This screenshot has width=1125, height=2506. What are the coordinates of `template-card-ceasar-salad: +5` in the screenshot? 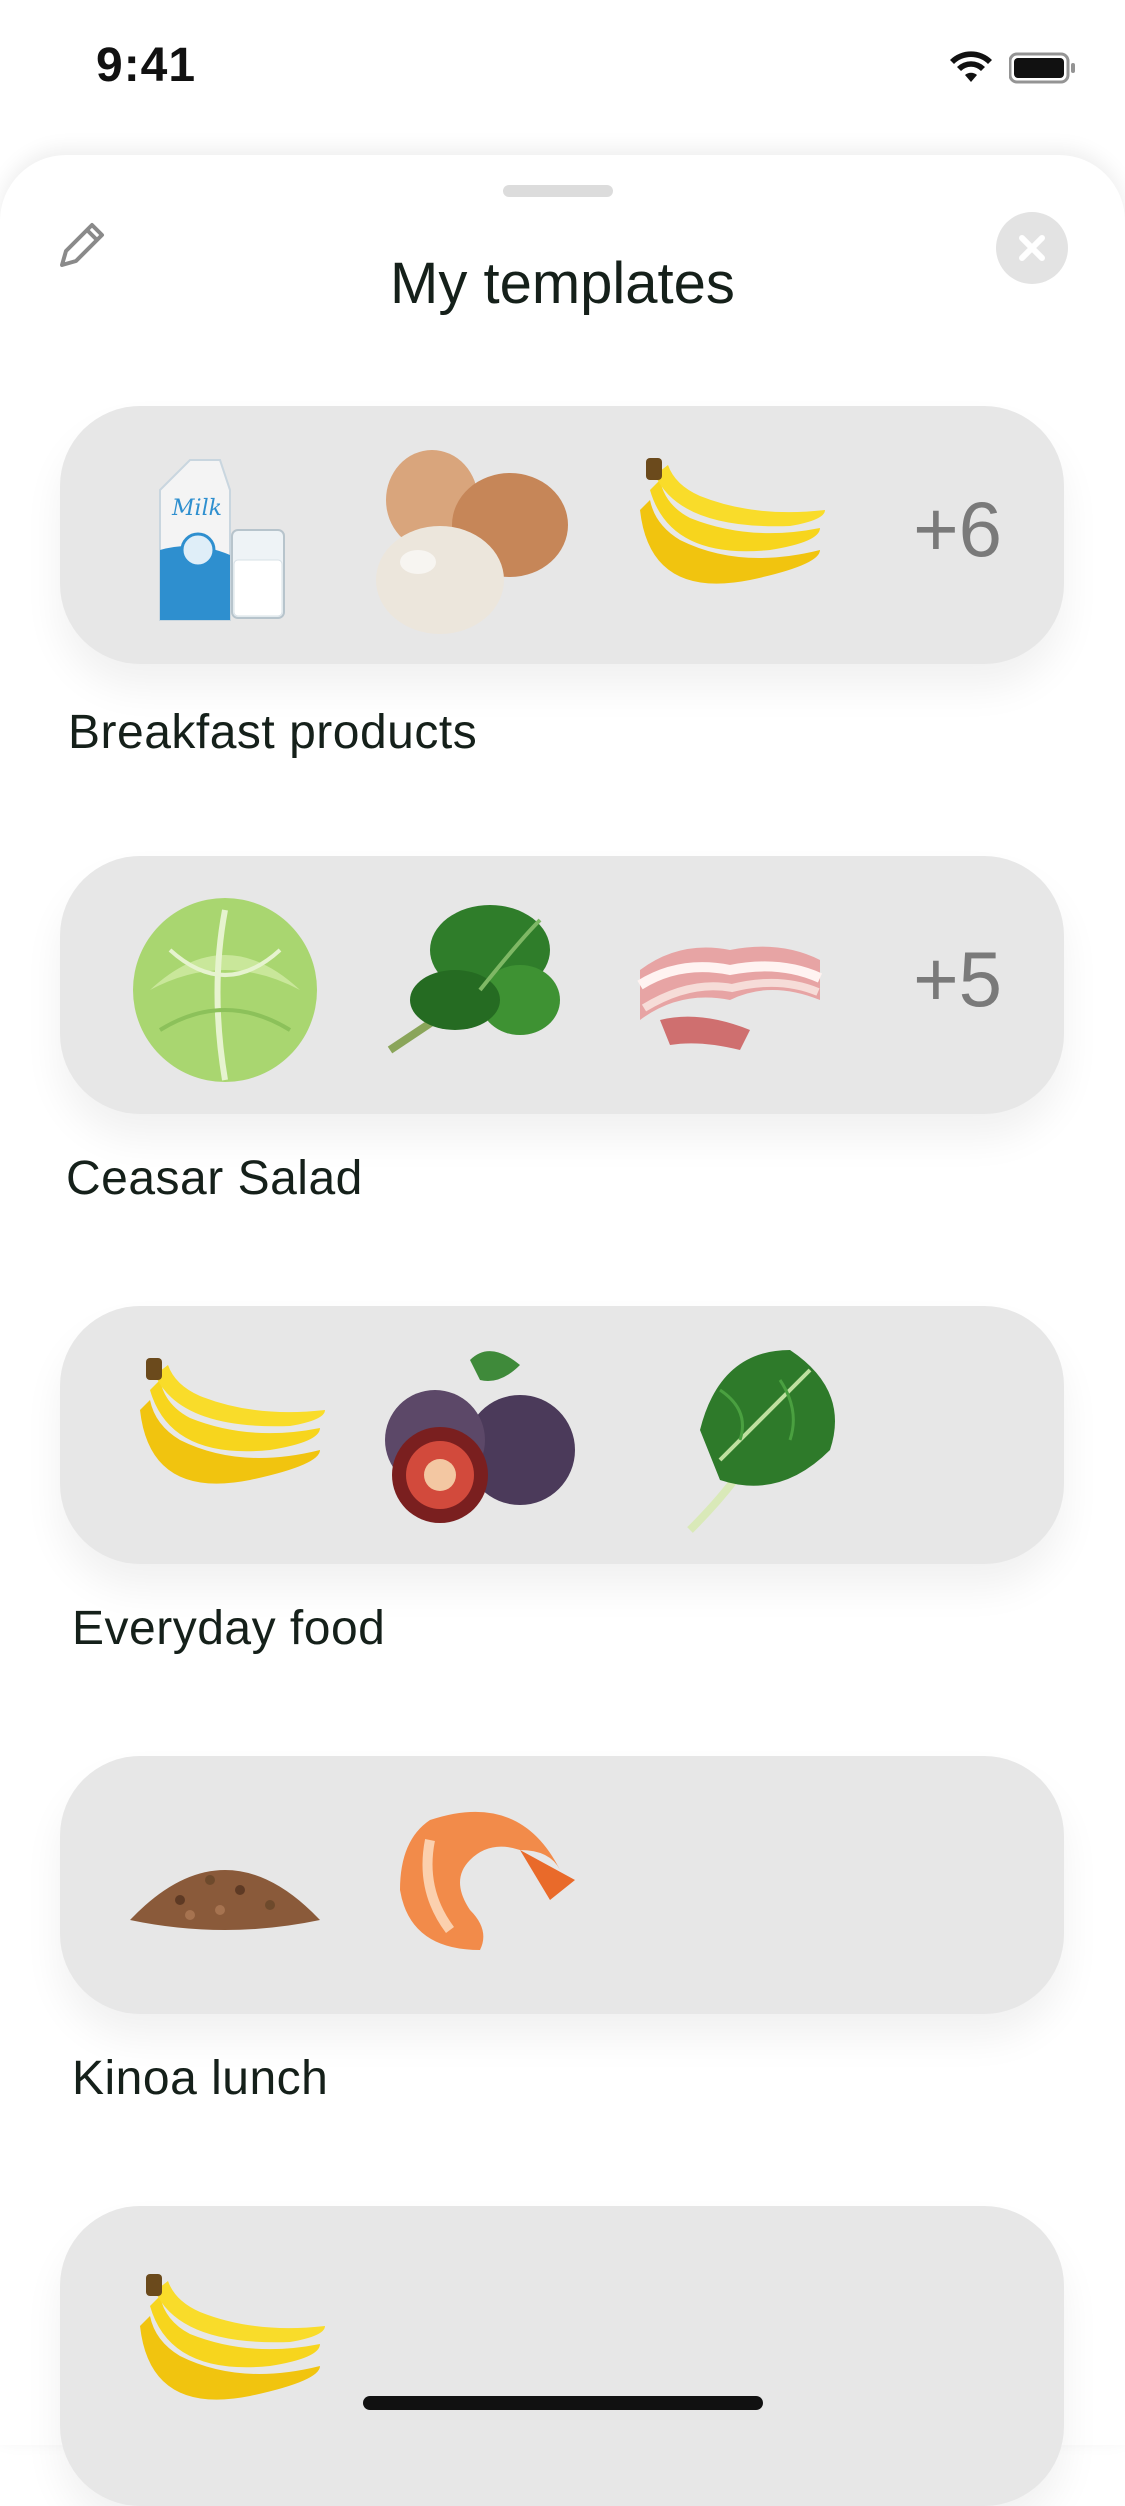 It's located at (562, 985).